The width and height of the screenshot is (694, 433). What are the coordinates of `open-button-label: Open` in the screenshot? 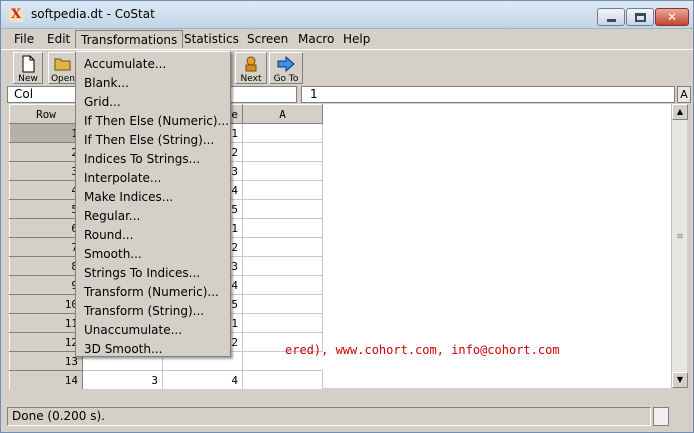 It's located at (63, 79).